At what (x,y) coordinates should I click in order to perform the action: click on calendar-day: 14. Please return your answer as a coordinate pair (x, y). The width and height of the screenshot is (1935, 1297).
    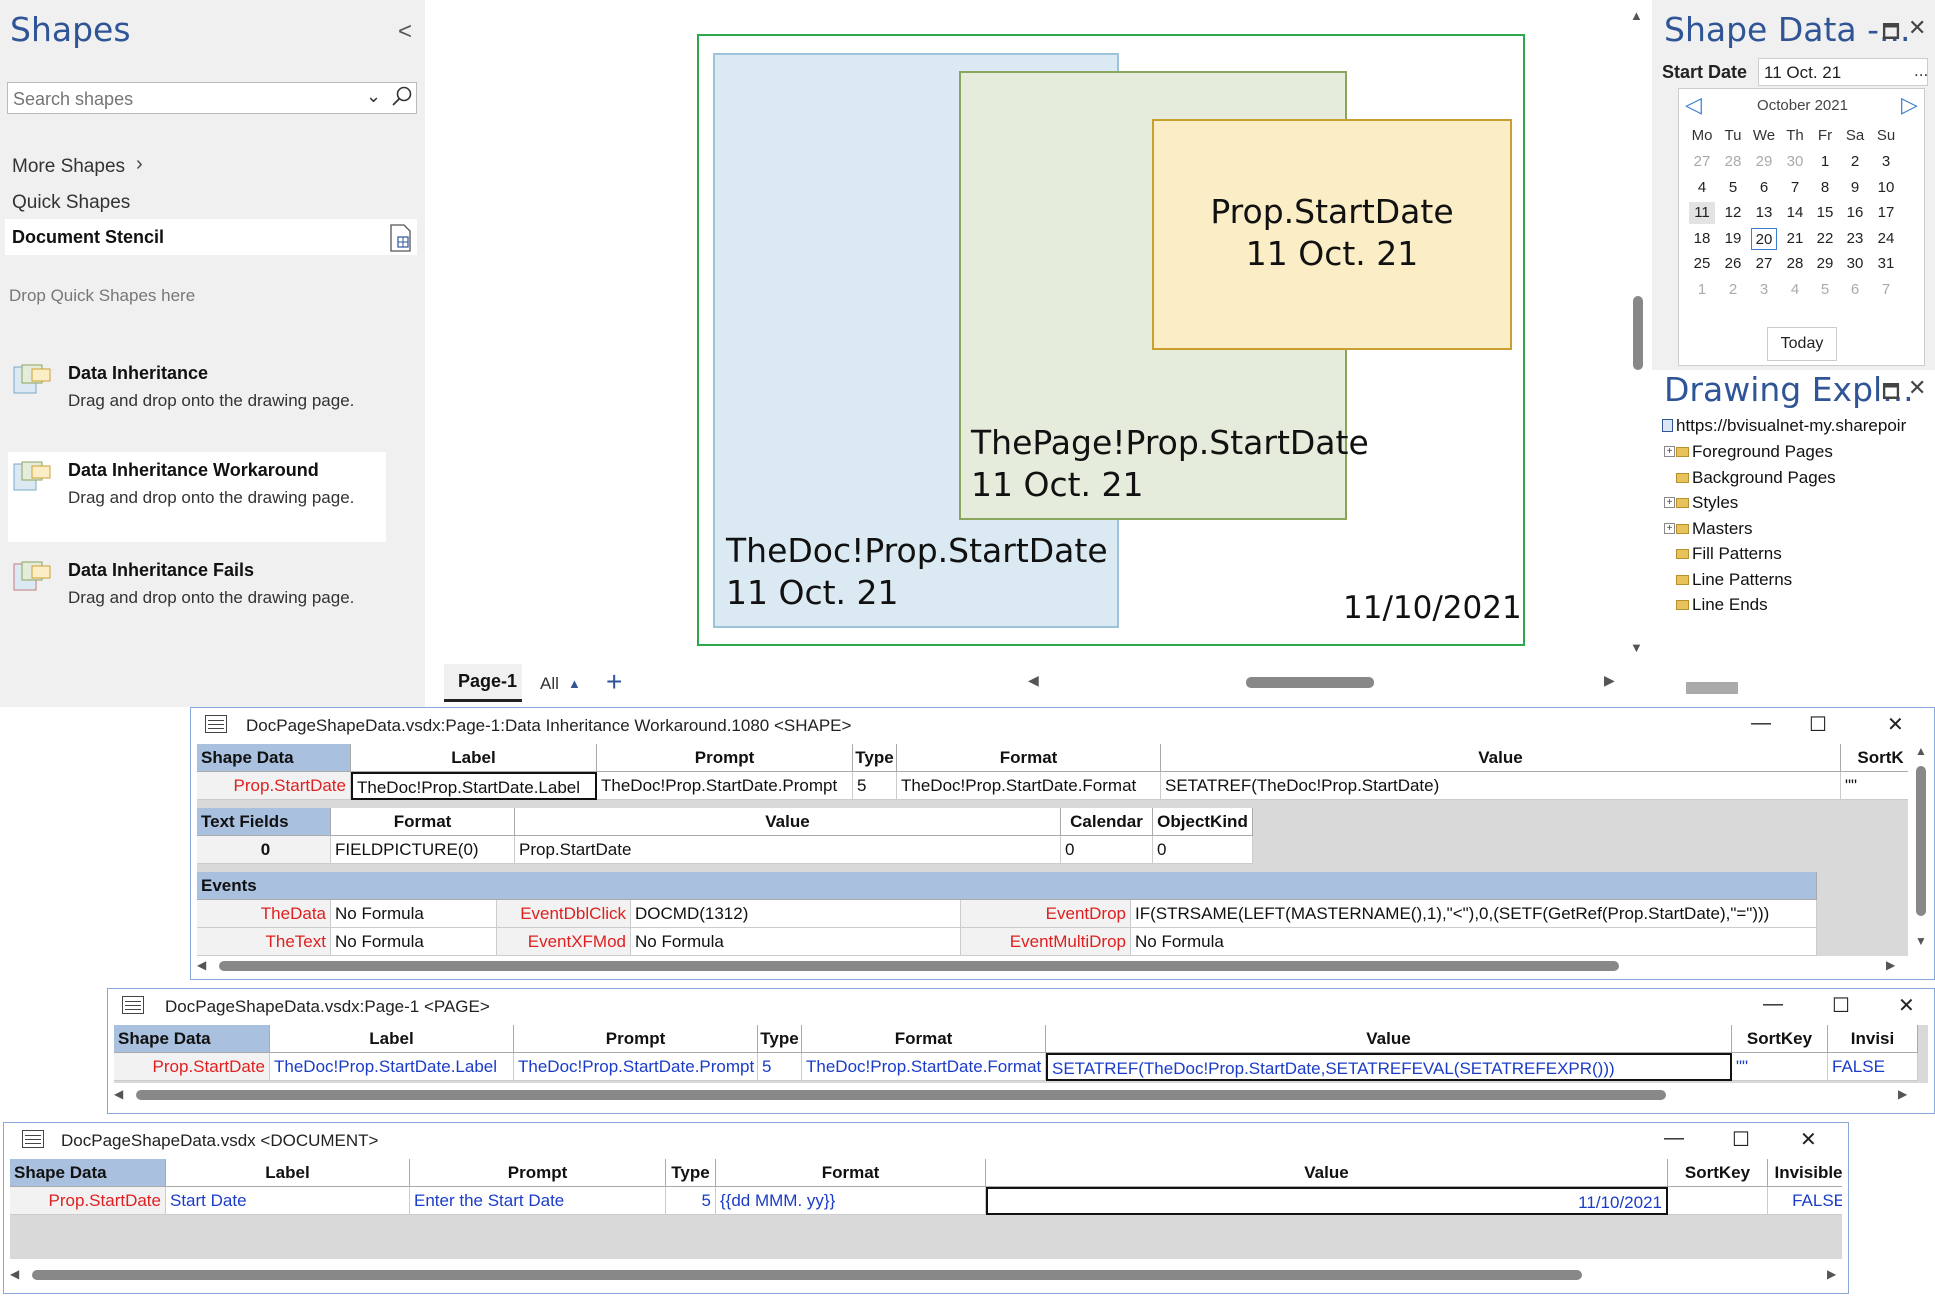
    Looking at the image, I should click on (1795, 213).